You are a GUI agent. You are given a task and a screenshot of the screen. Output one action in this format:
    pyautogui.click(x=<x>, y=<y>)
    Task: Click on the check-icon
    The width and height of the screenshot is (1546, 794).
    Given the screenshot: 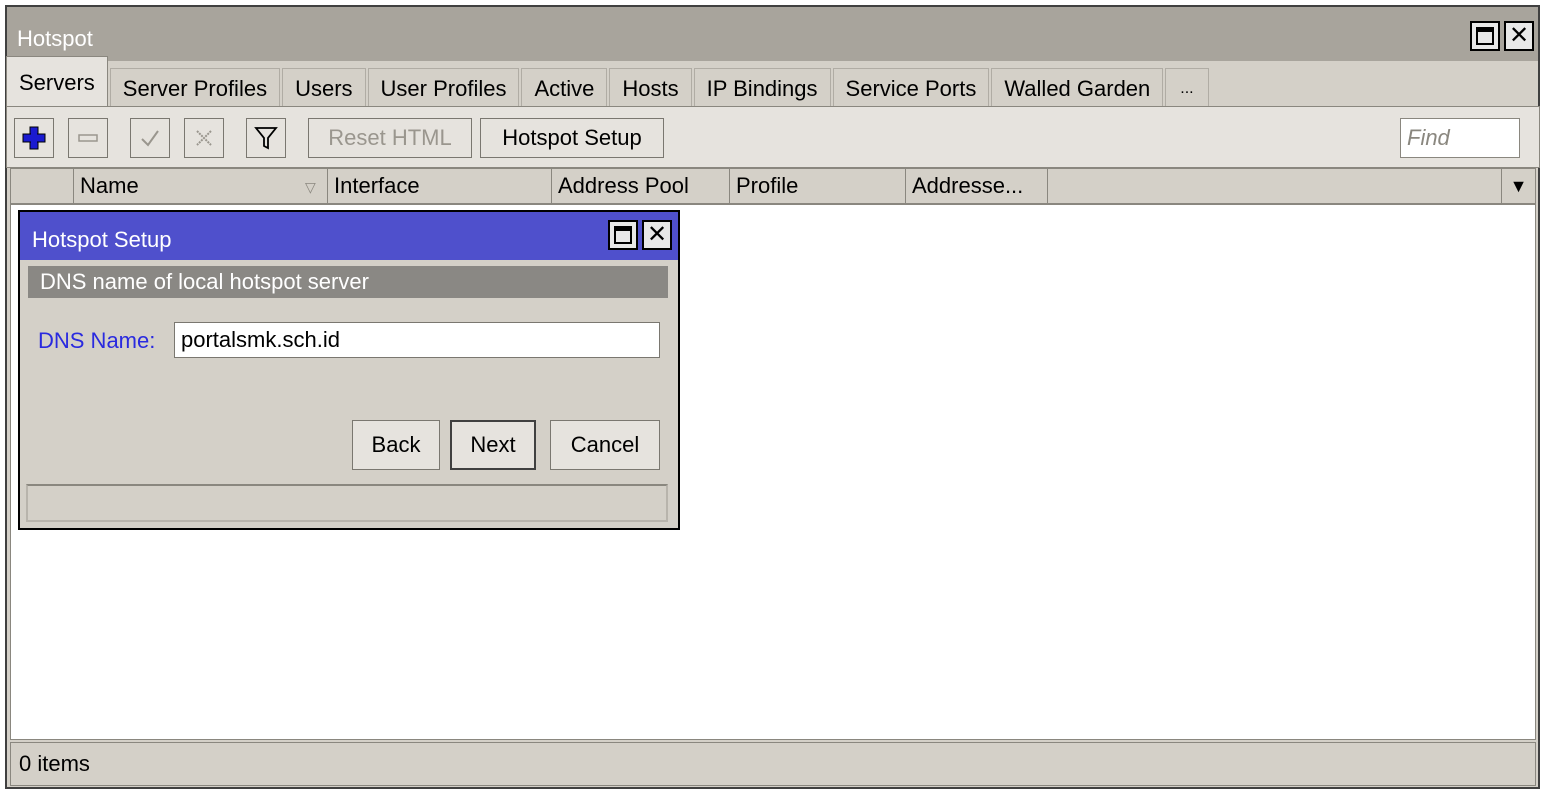 What is the action you would take?
    pyautogui.click(x=150, y=138)
    